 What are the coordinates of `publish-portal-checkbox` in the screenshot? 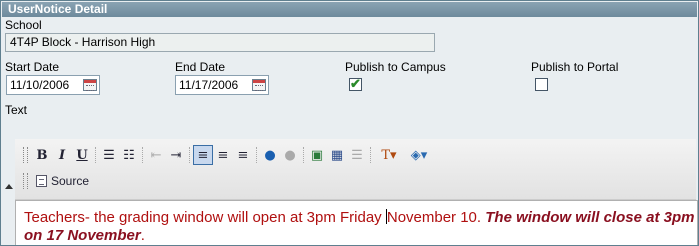 It's located at (541, 84).